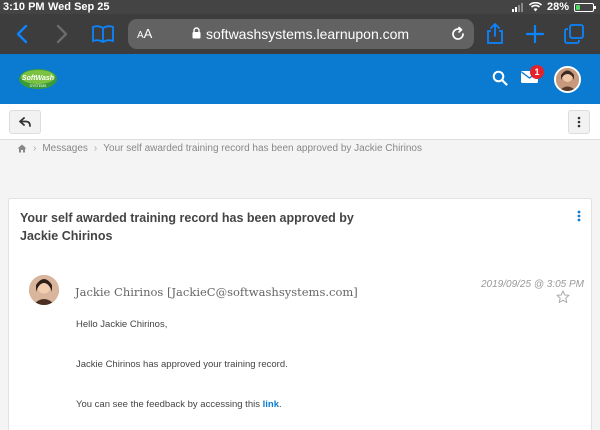  I want to click on kebab-icon, so click(579, 122).